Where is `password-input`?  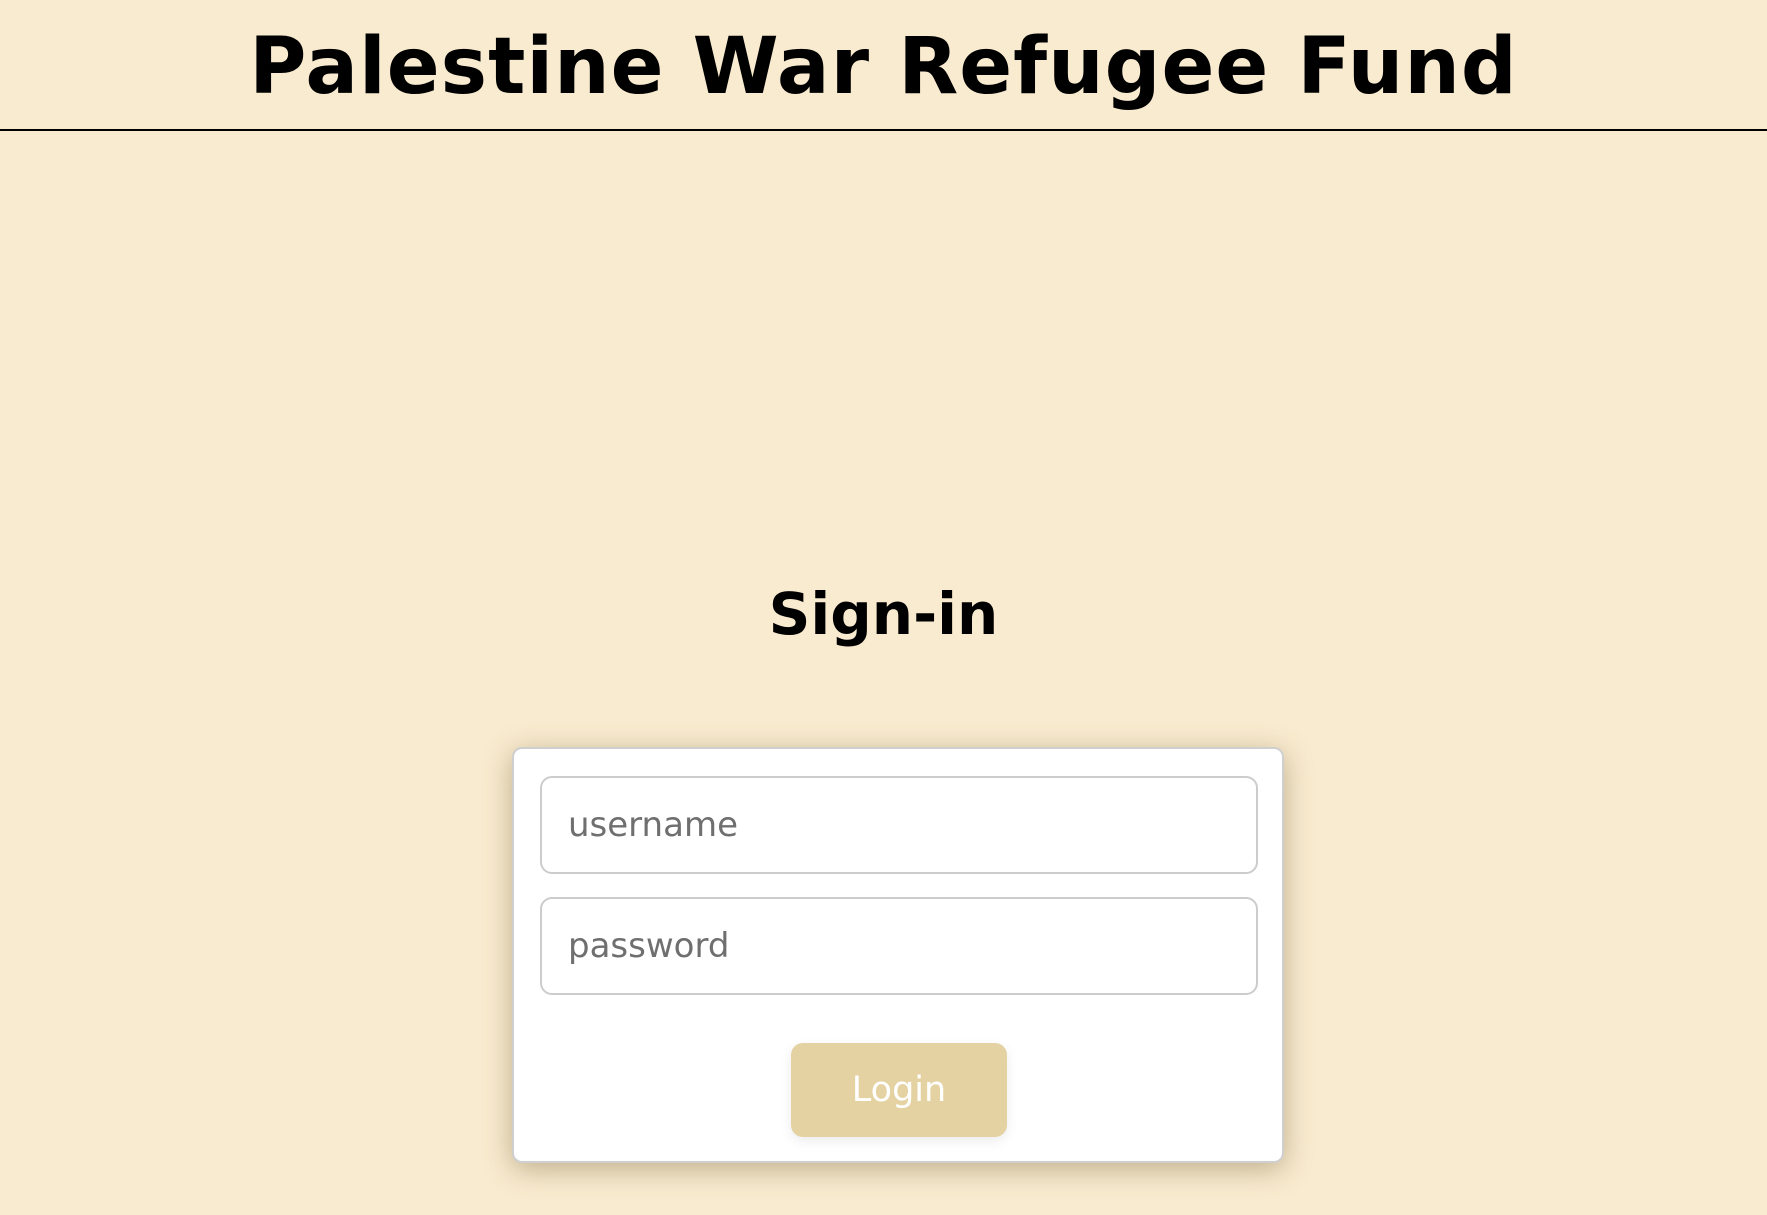
password-input is located at coordinates (899, 946).